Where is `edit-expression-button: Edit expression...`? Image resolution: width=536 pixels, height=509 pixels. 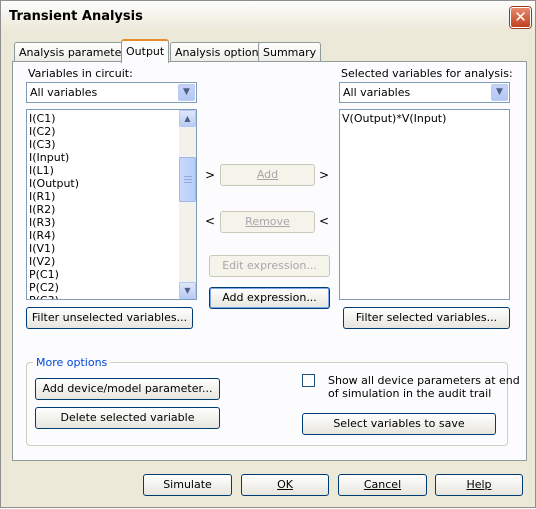 edit-expression-button: Edit expression... is located at coordinates (269, 266).